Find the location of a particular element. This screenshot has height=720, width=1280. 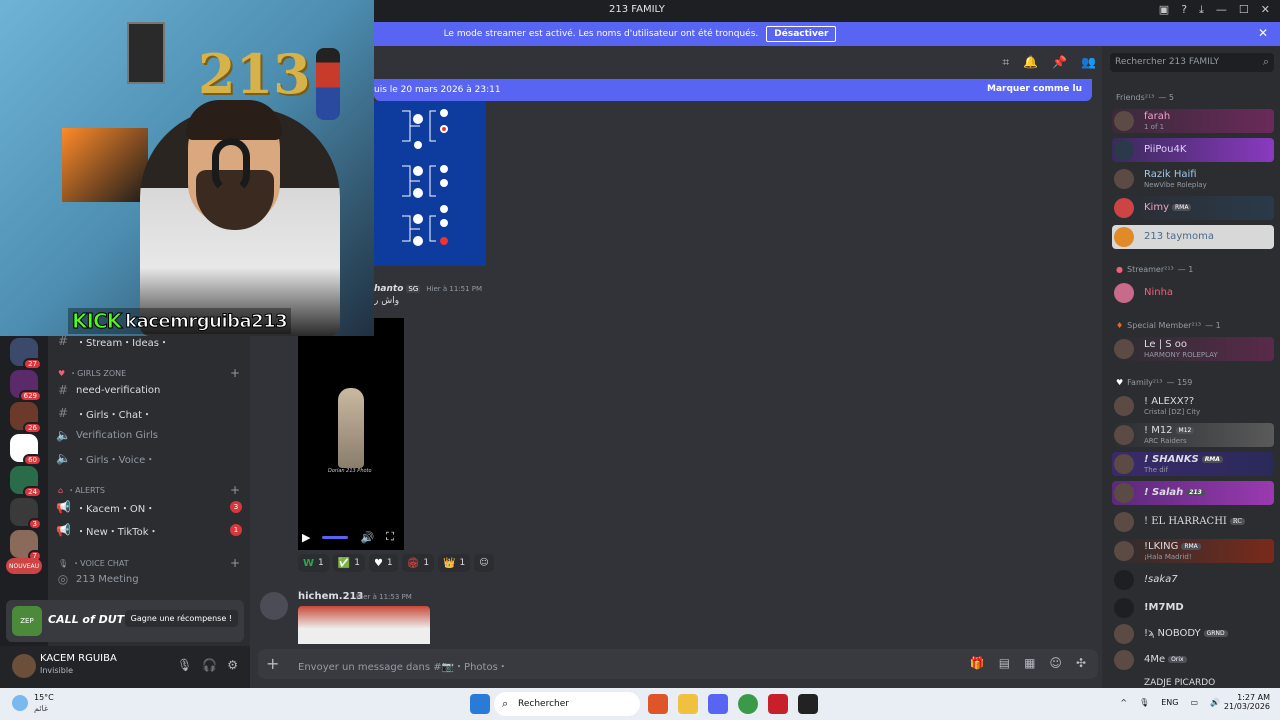

channel-girls-voice: 🔈 ・Girls・Voice・ is located at coordinates (149, 458).